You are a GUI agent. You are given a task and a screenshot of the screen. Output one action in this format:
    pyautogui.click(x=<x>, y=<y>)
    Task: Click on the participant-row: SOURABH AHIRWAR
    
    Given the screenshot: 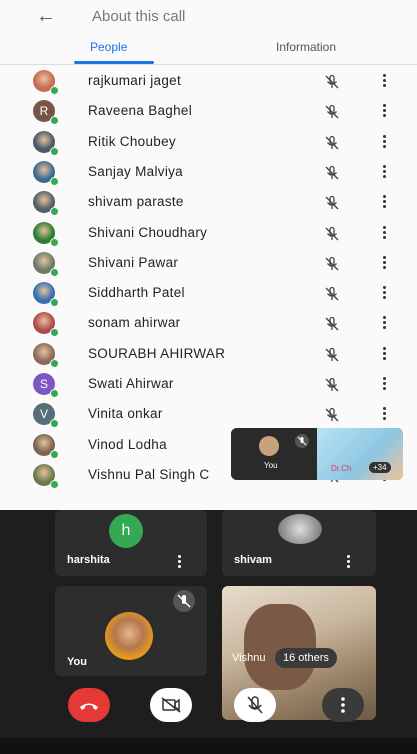 What is the action you would take?
    pyautogui.click(x=208, y=354)
    